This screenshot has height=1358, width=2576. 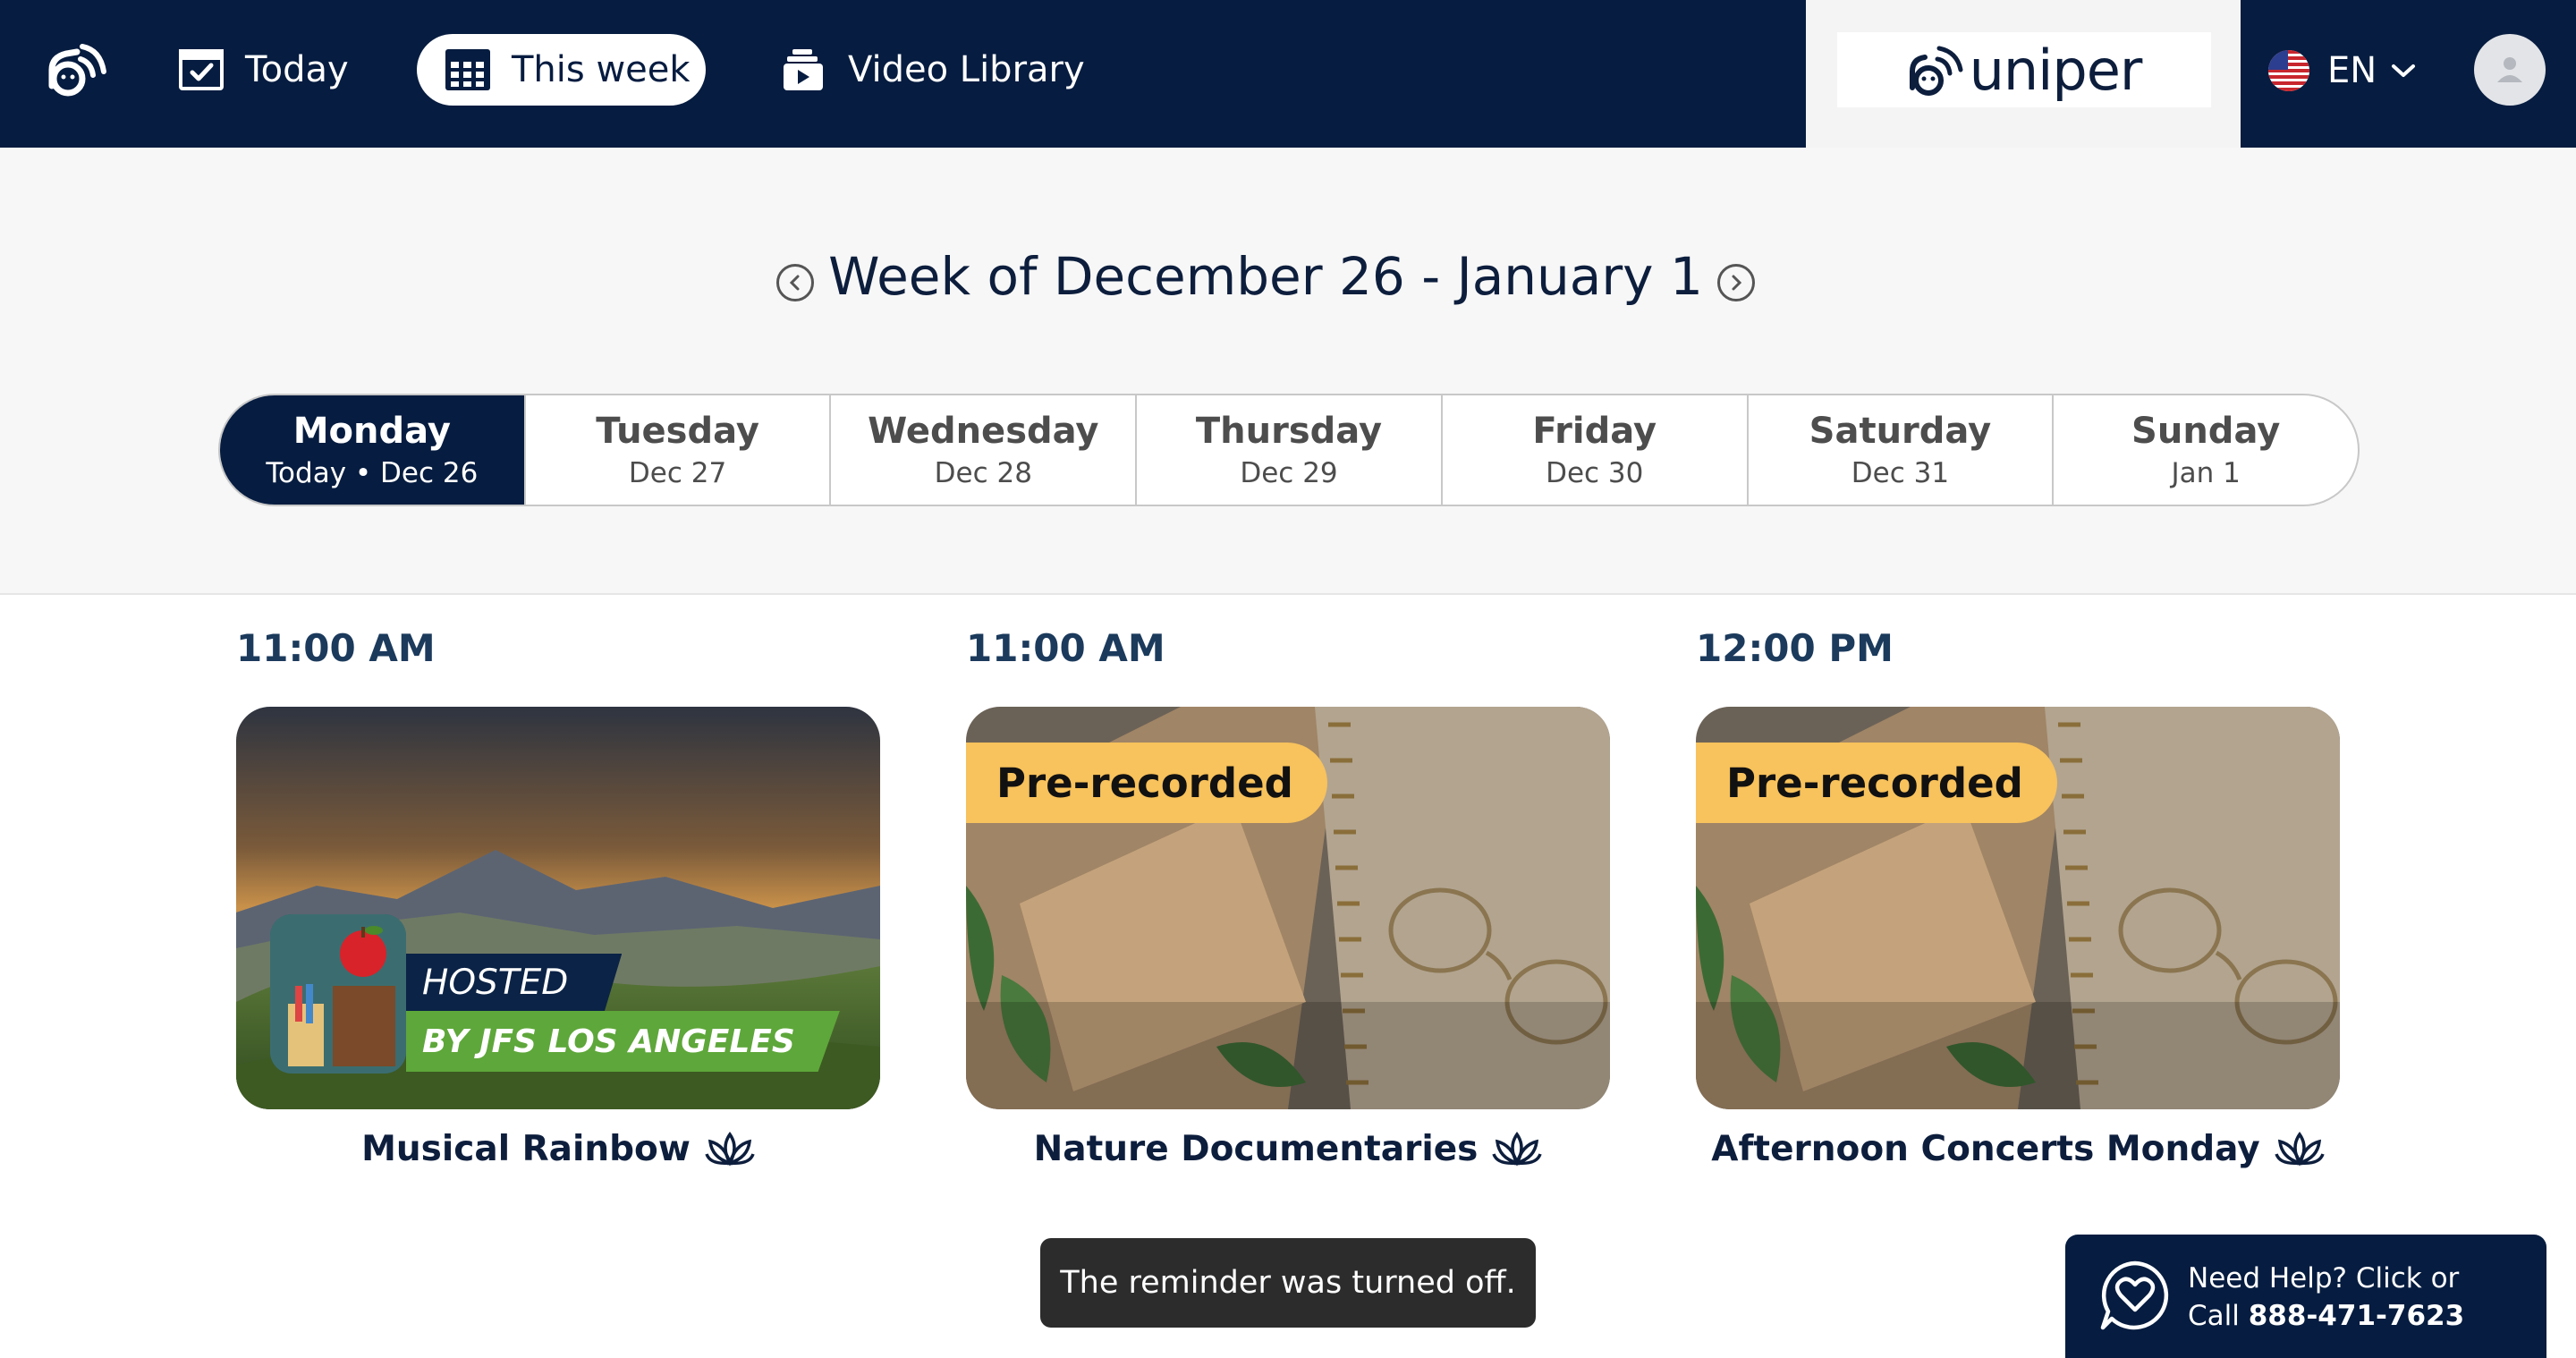 What do you see at coordinates (372, 473) in the screenshot?
I see `day-date: Today • Dec 26` at bounding box center [372, 473].